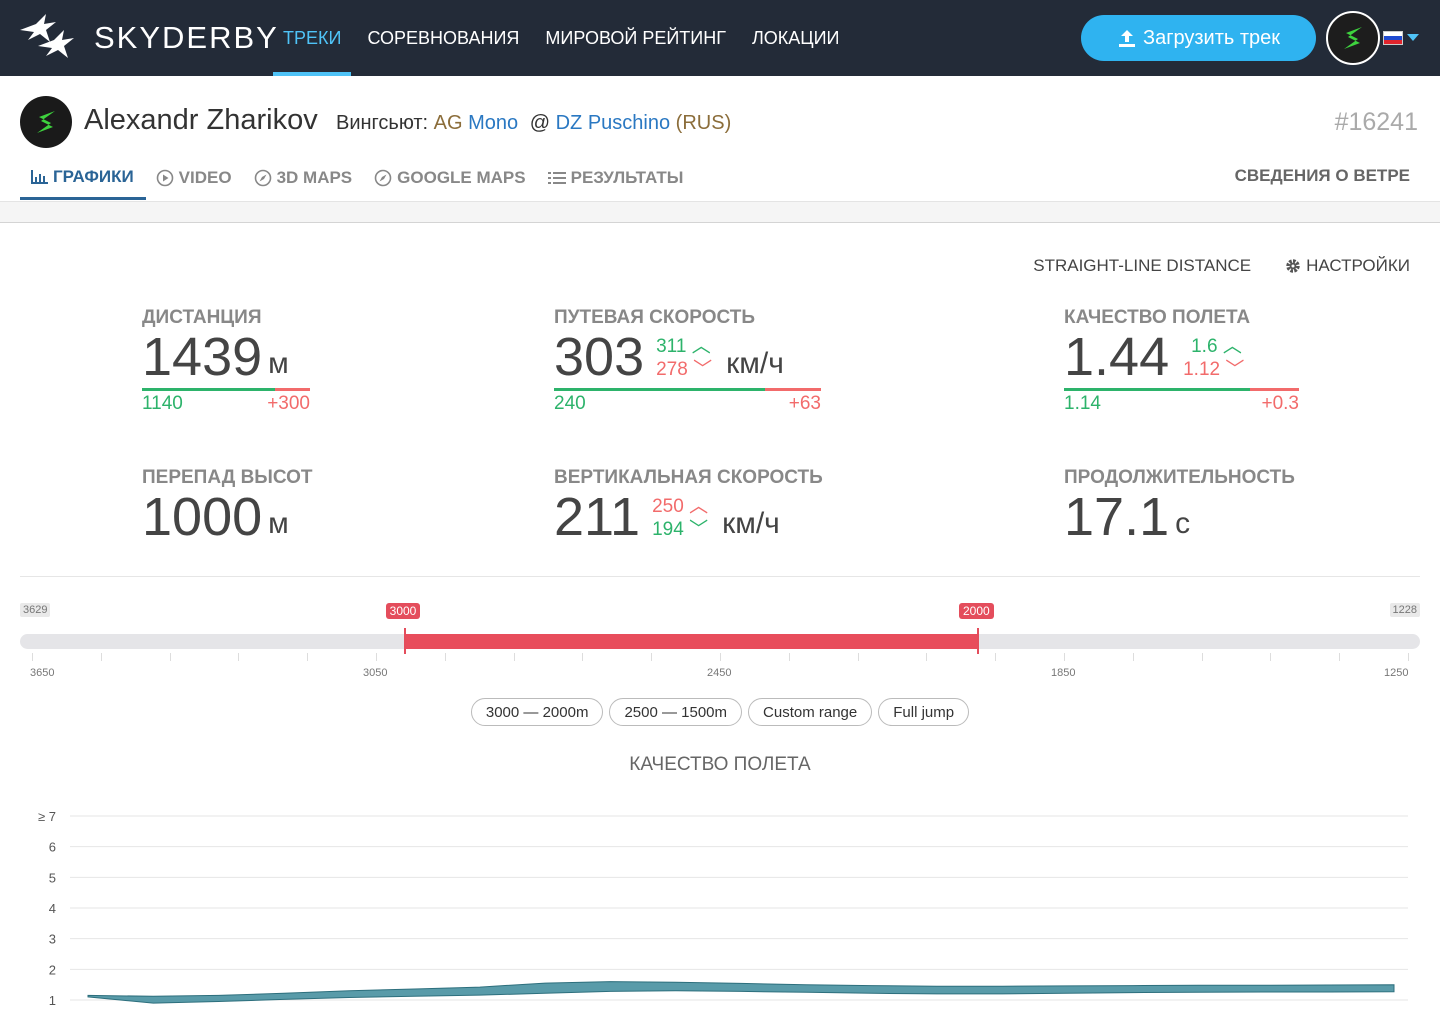  What do you see at coordinates (1082, 403) in the screenshot?
I see `stat-range-low: 1.14` at bounding box center [1082, 403].